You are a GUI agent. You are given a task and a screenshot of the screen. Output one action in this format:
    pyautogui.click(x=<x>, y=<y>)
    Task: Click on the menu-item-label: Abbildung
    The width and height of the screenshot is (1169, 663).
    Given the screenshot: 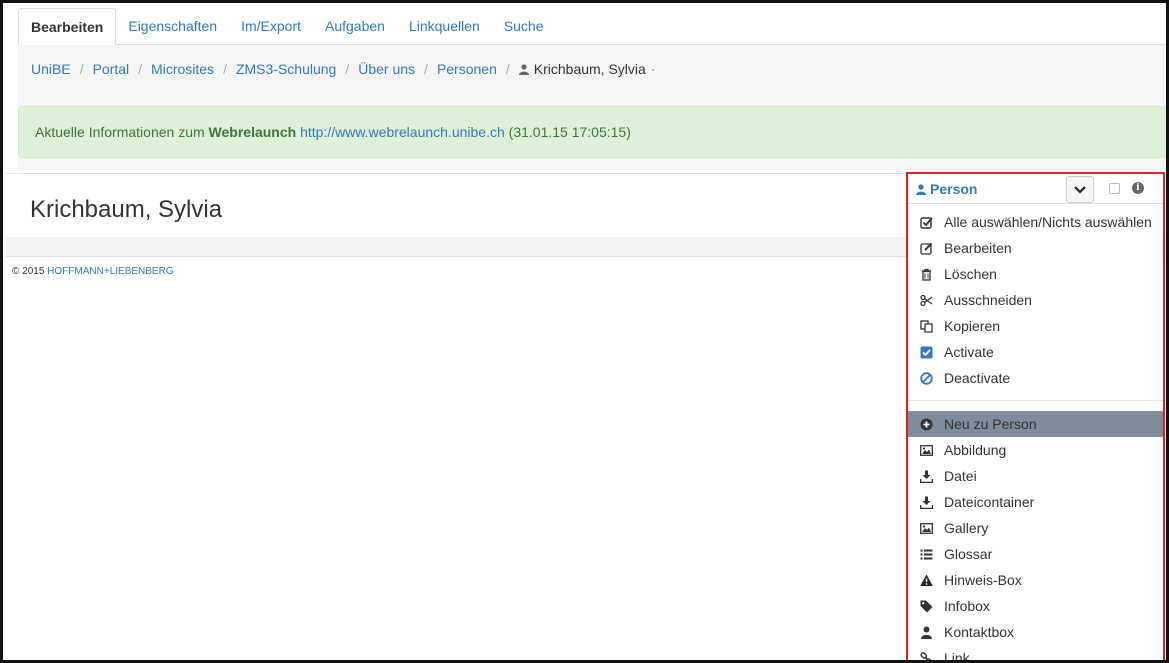 What is the action you would take?
    pyautogui.click(x=975, y=450)
    